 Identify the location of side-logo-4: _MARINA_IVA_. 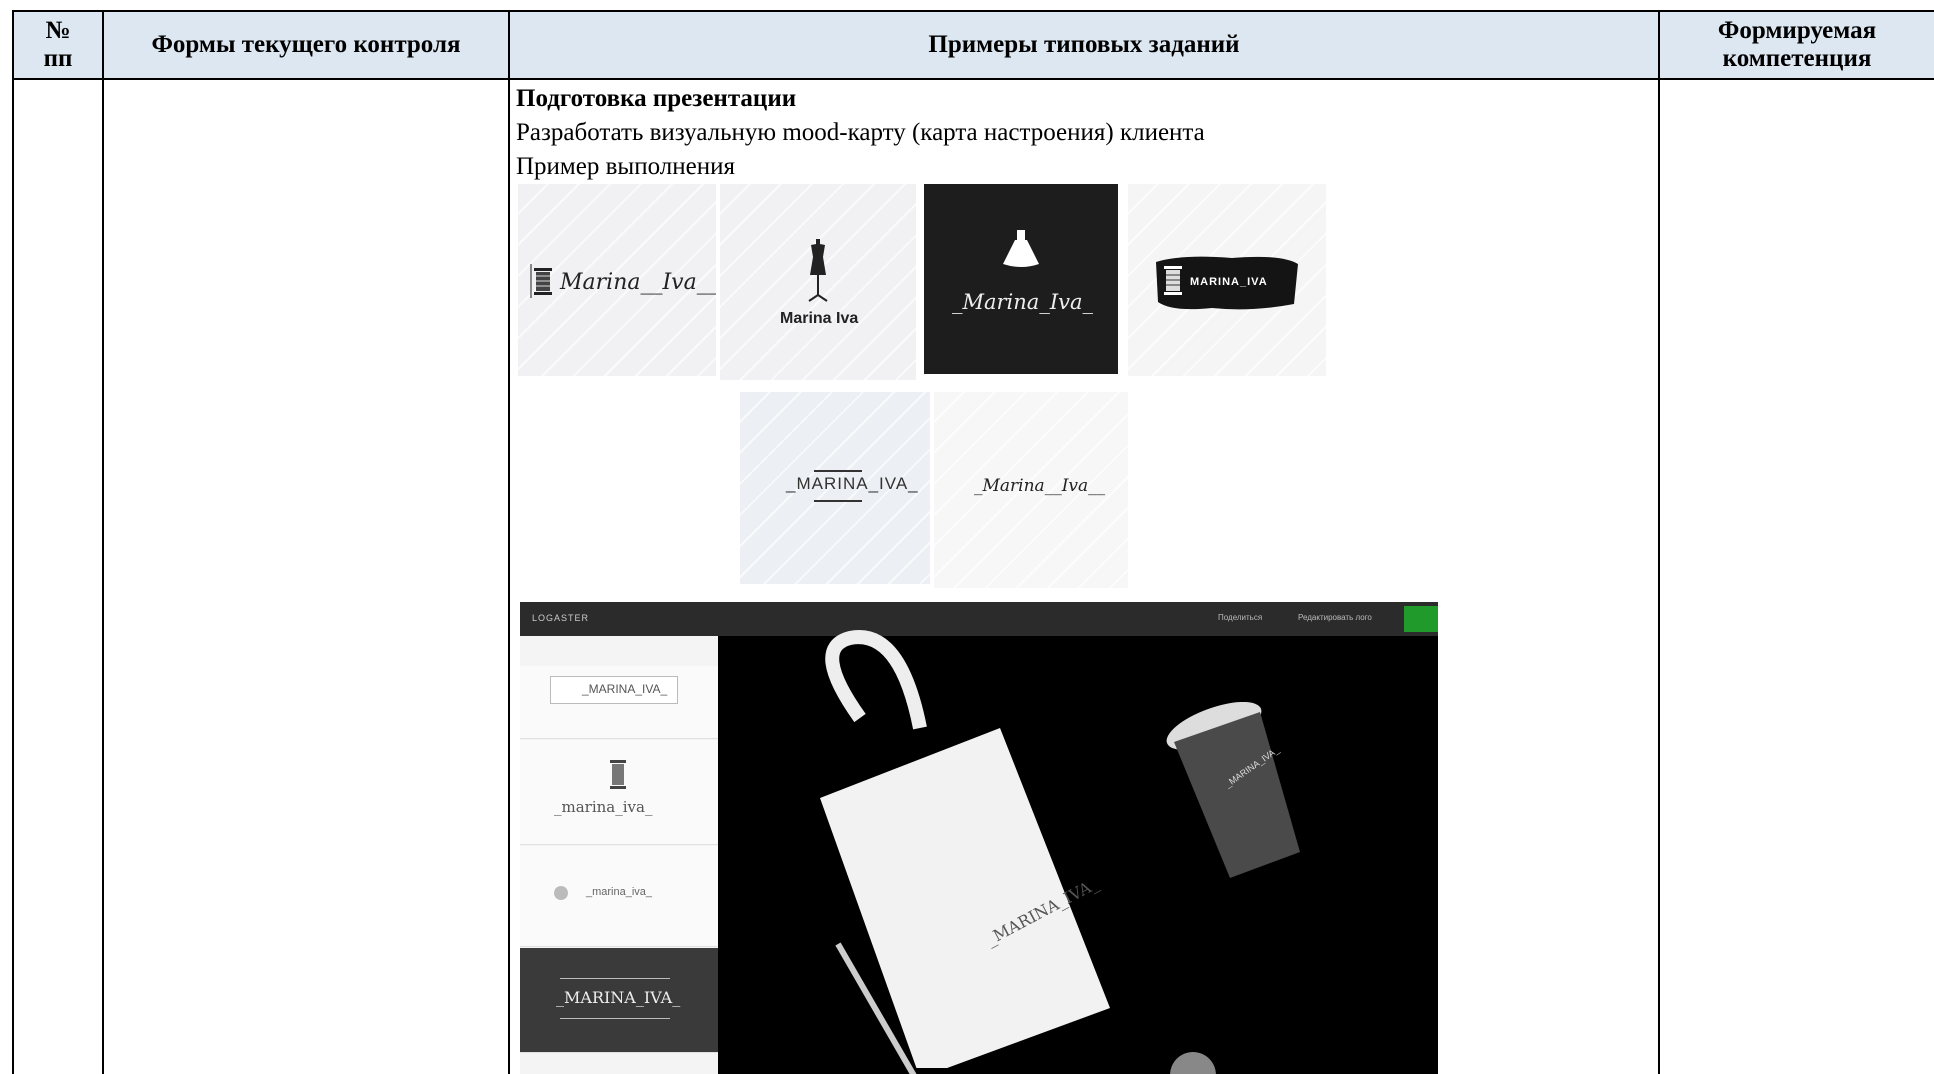
(619, 1000).